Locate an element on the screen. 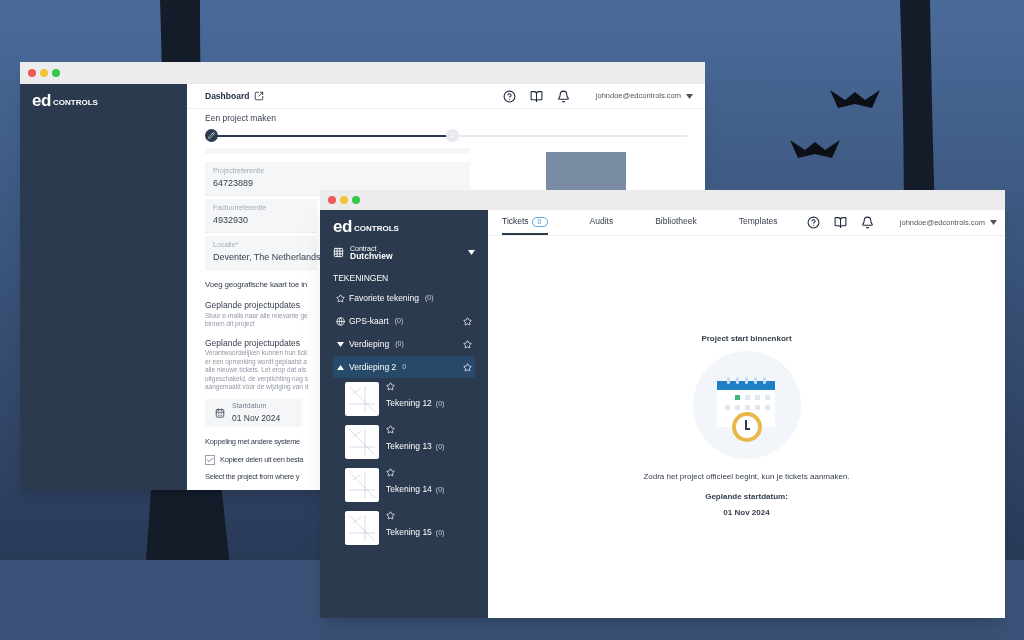  start-date-label: Geplande startdatum: is located at coordinates (746, 497).